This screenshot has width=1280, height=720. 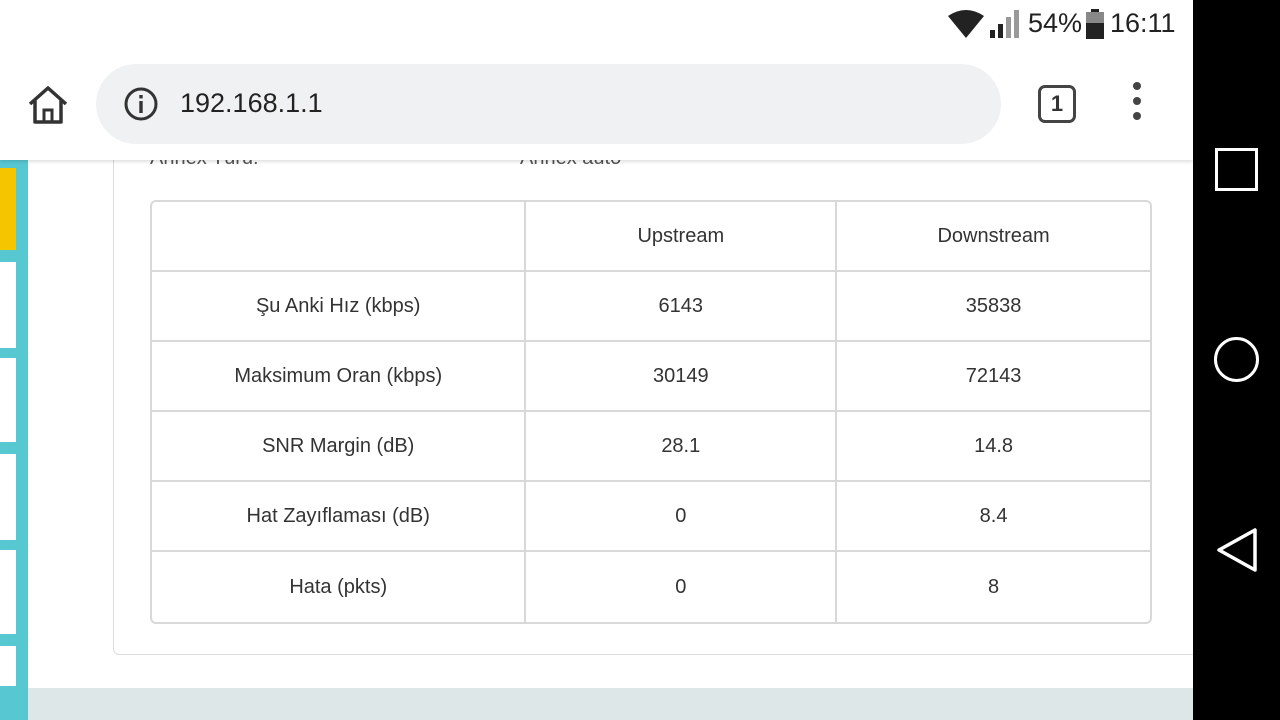 What do you see at coordinates (548, 104) in the screenshot?
I see `address-bar: 192.168.1.1` at bounding box center [548, 104].